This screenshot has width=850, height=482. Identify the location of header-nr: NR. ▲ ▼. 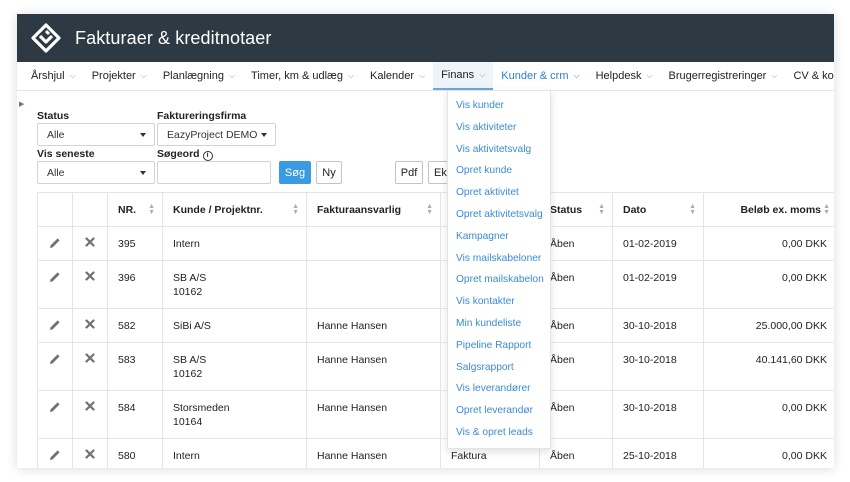
(135, 209).